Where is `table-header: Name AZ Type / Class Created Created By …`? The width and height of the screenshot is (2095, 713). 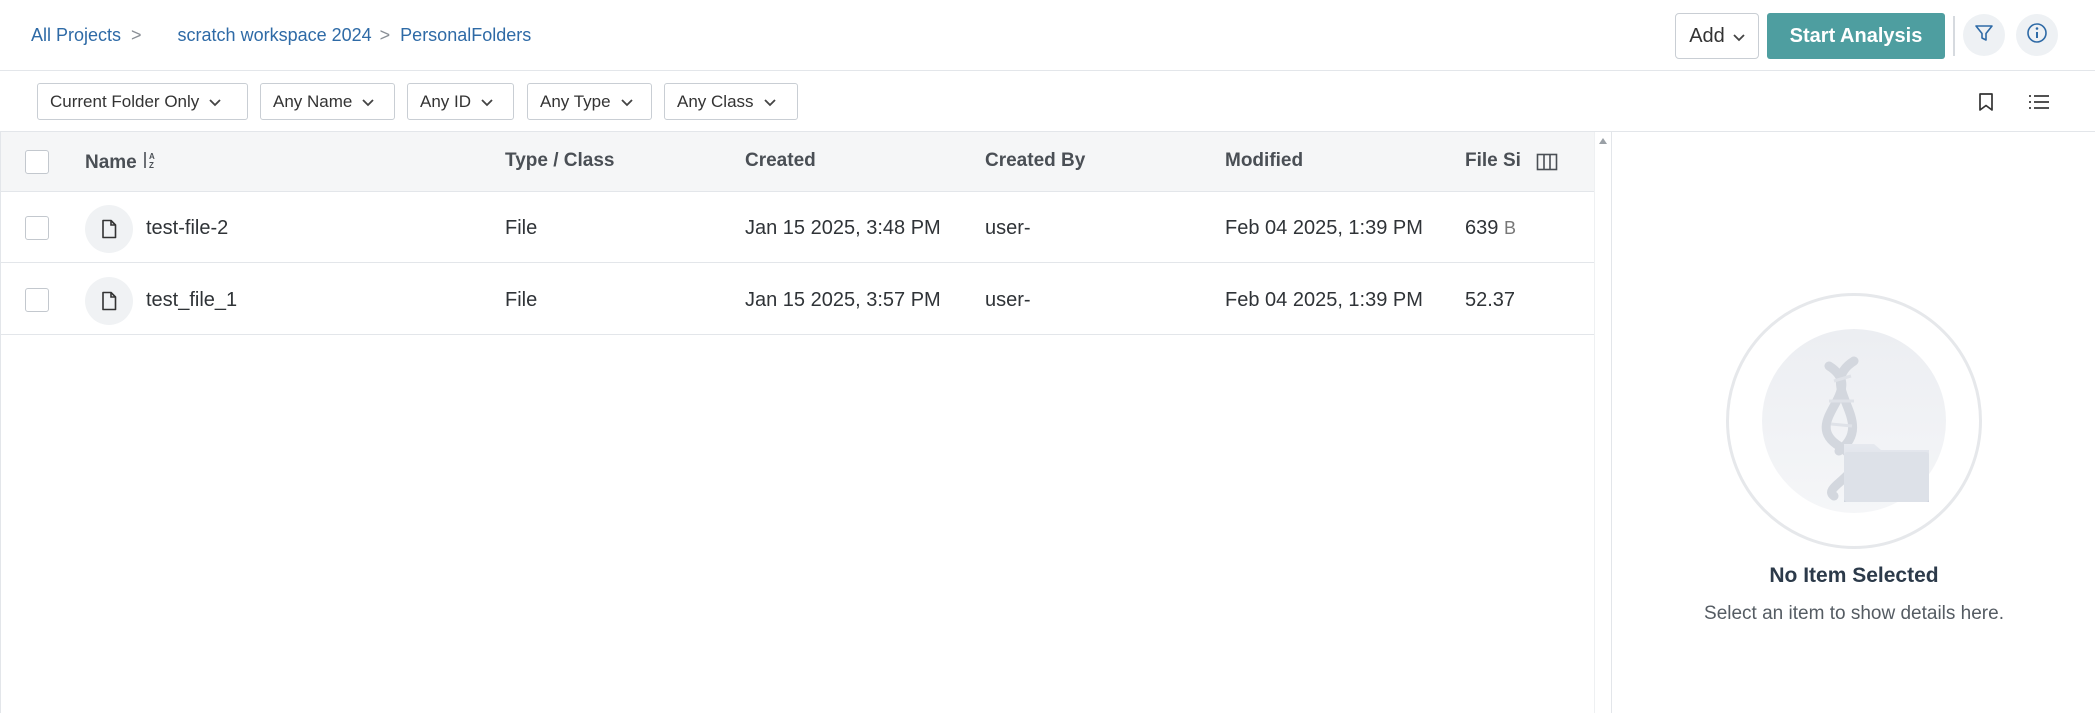 table-header: Name AZ Type / Class Created Created By … is located at coordinates (798, 162).